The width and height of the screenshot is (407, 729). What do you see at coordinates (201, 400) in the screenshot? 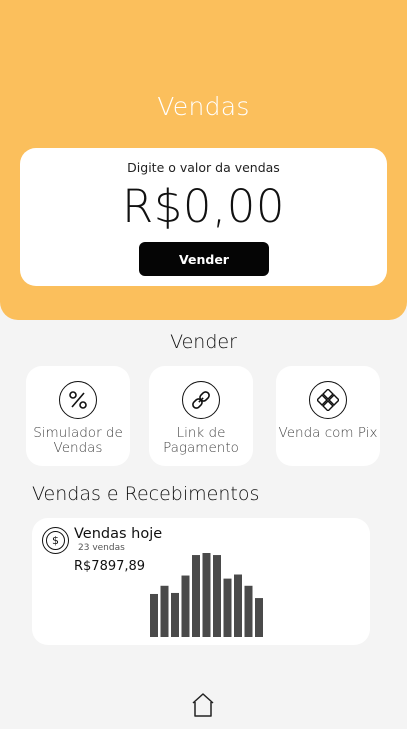
I see `link-icon` at bounding box center [201, 400].